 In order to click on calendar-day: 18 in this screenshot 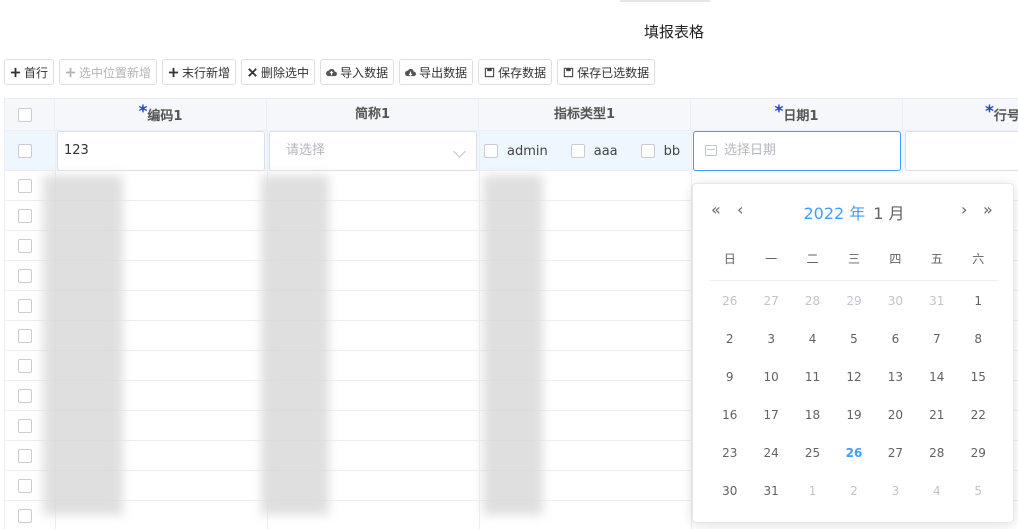, I will do `click(812, 415)`.